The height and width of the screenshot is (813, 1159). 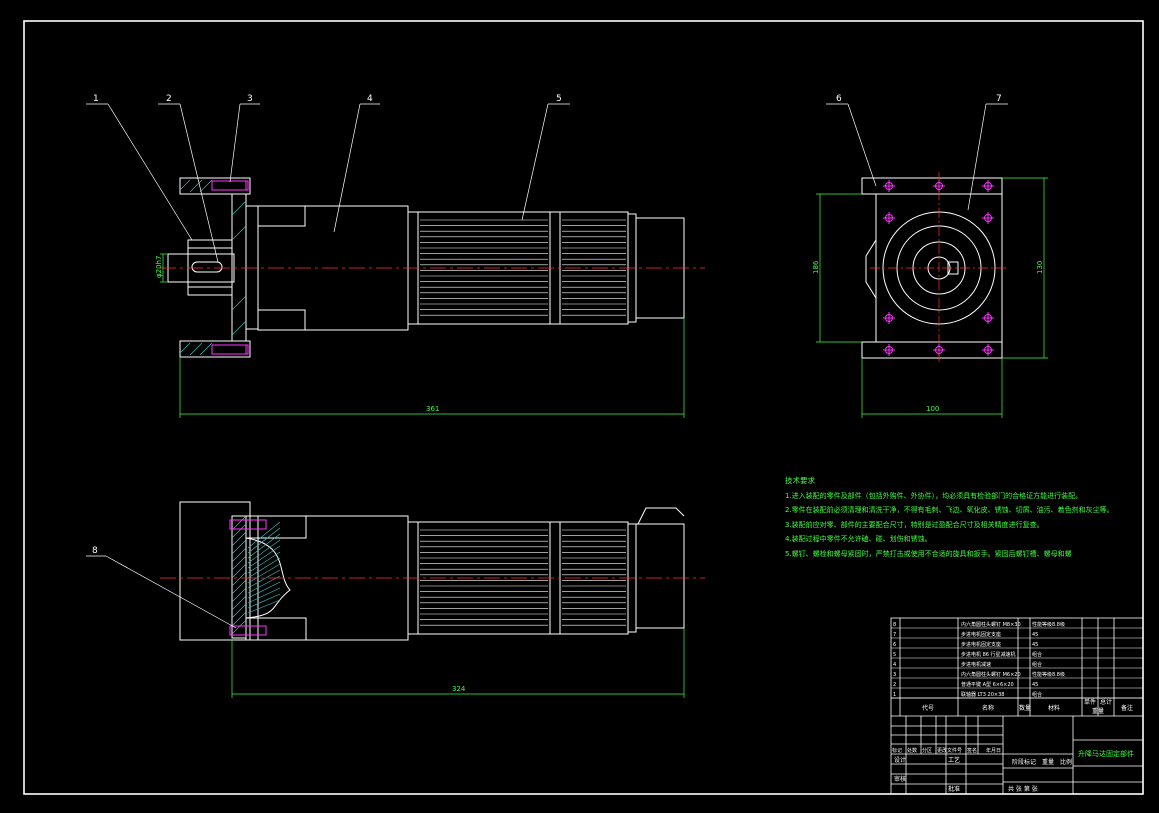 What do you see at coordinates (432, 409) in the screenshot?
I see `dim-top-length-text: 361` at bounding box center [432, 409].